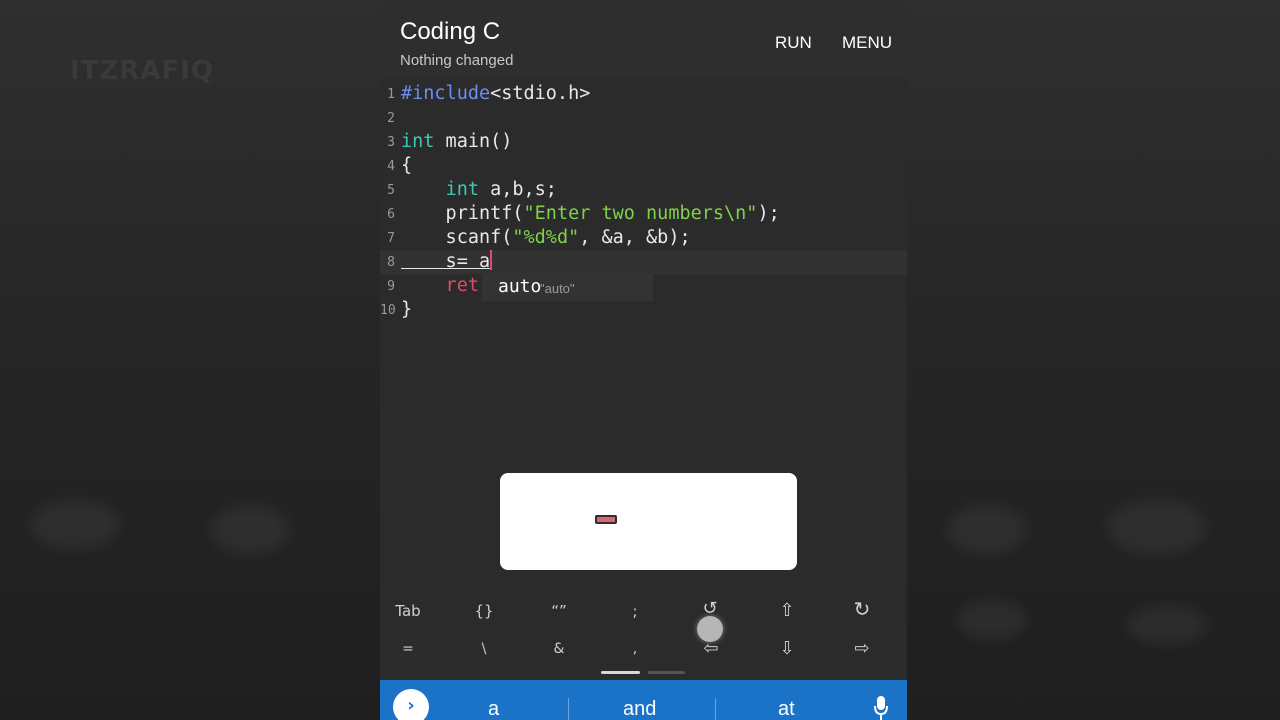 Image resolution: width=1280 pixels, height=720 pixels. What do you see at coordinates (648, 521) in the screenshot?
I see `progress-dialog` at bounding box center [648, 521].